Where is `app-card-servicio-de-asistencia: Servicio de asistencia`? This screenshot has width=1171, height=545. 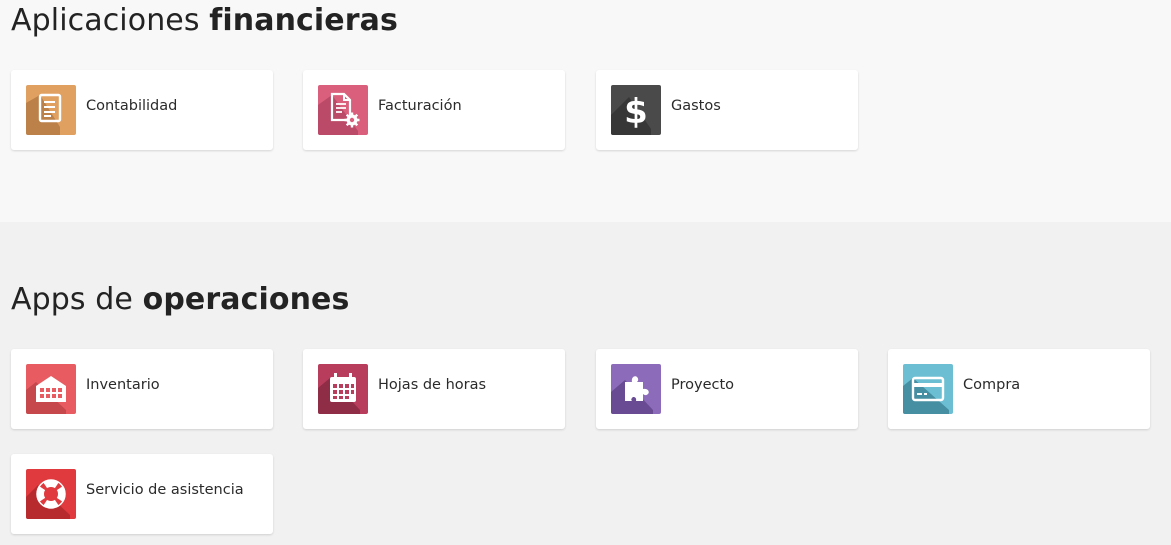 app-card-servicio-de-asistencia: Servicio de asistencia is located at coordinates (142, 494).